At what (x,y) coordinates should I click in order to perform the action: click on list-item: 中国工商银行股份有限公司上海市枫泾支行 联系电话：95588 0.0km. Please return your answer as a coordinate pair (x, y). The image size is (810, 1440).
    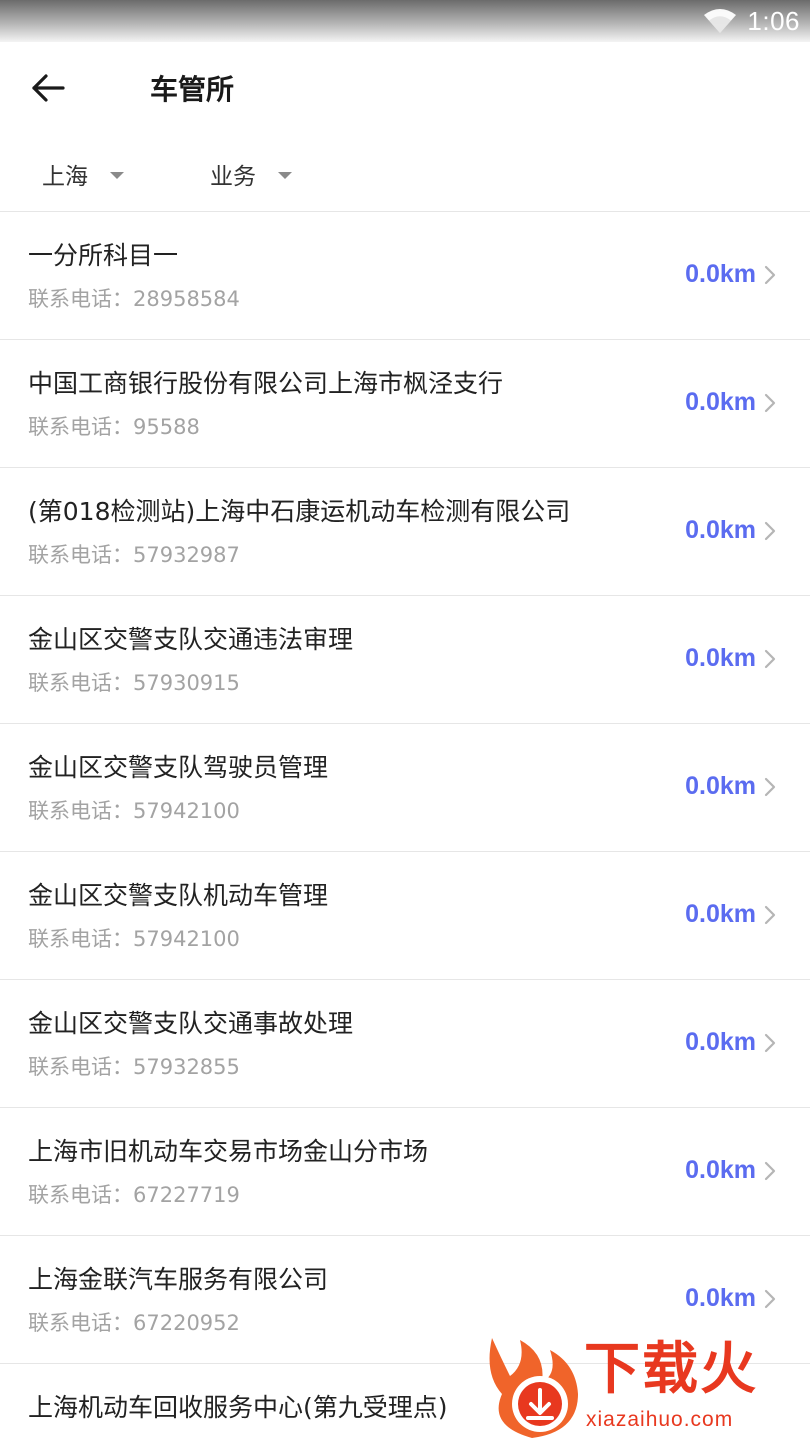
    Looking at the image, I should click on (405, 404).